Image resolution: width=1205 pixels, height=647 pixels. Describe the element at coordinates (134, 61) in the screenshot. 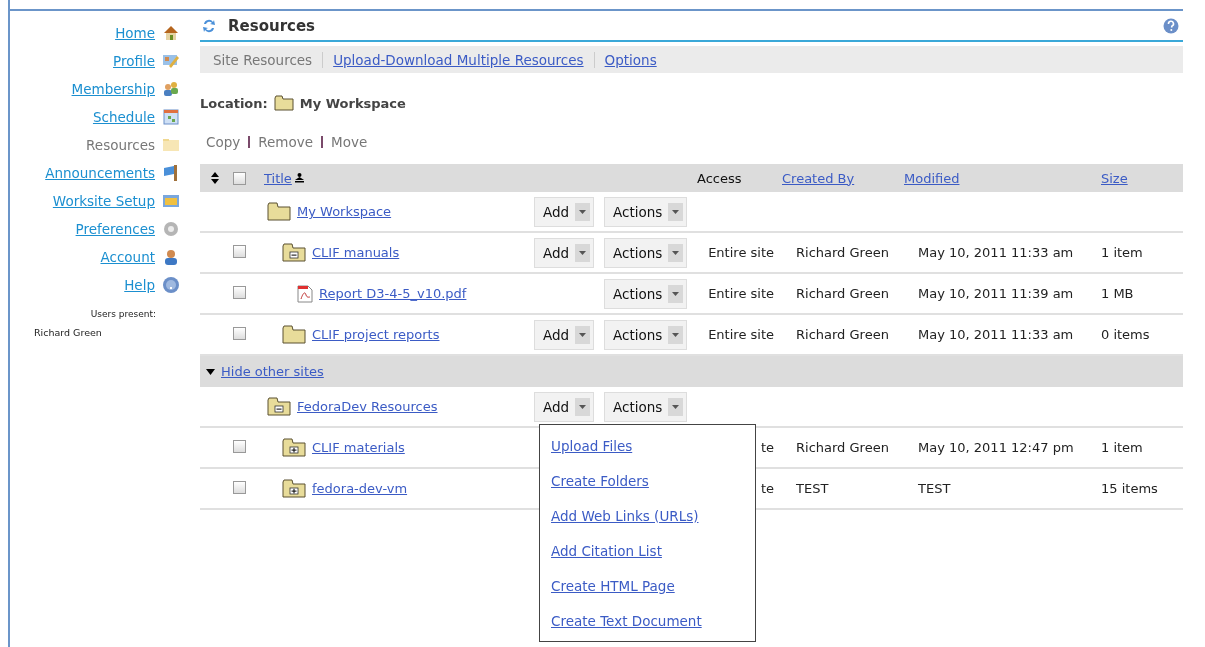

I see `sidebar-link: Profile` at that location.